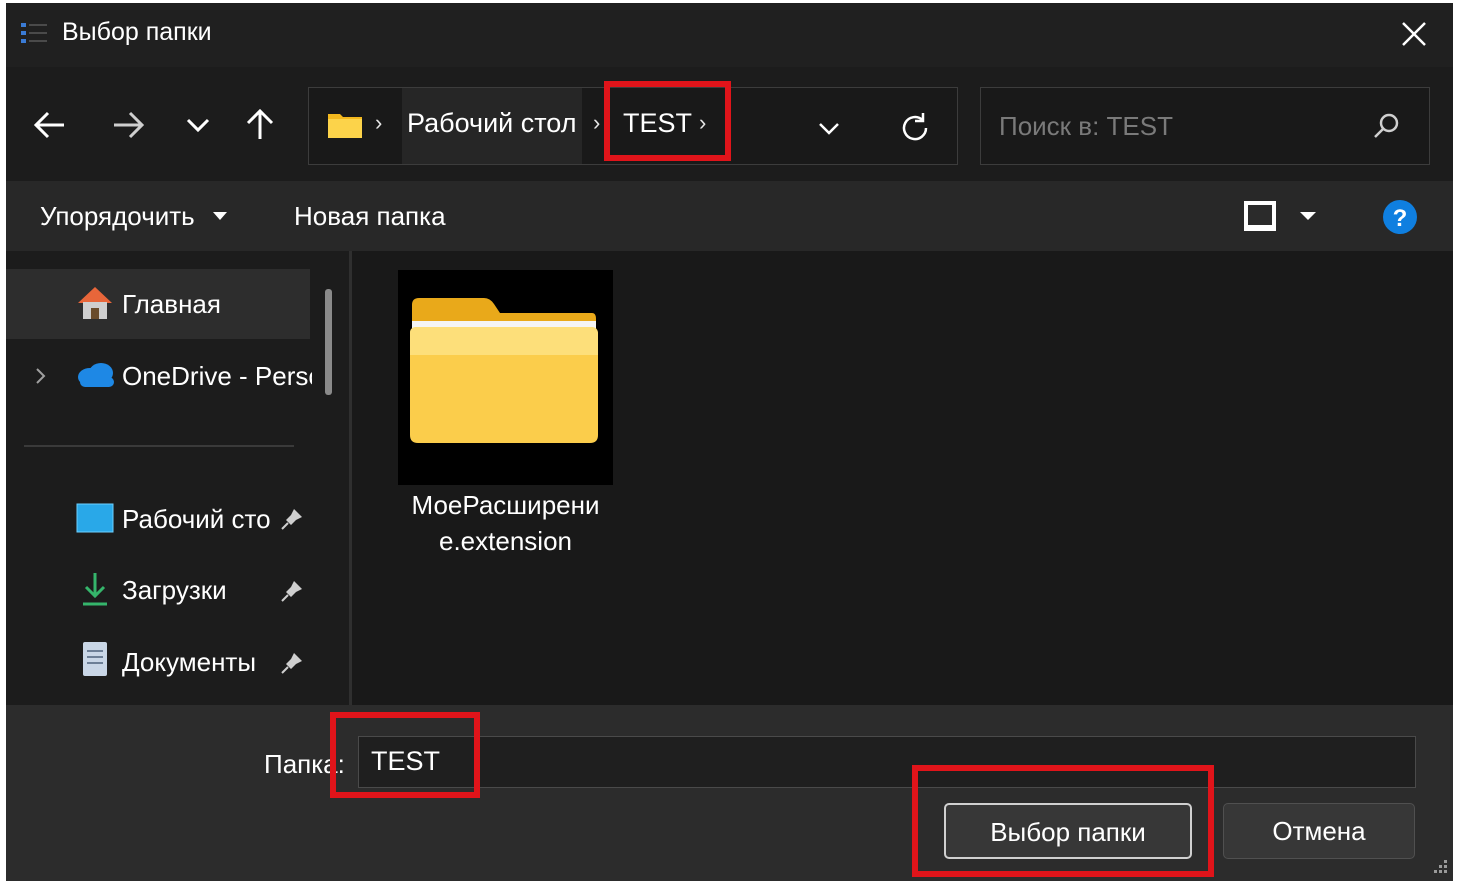 The height and width of the screenshot is (881, 1461). What do you see at coordinates (220, 216) in the screenshot?
I see `caret-down-icon` at bounding box center [220, 216].